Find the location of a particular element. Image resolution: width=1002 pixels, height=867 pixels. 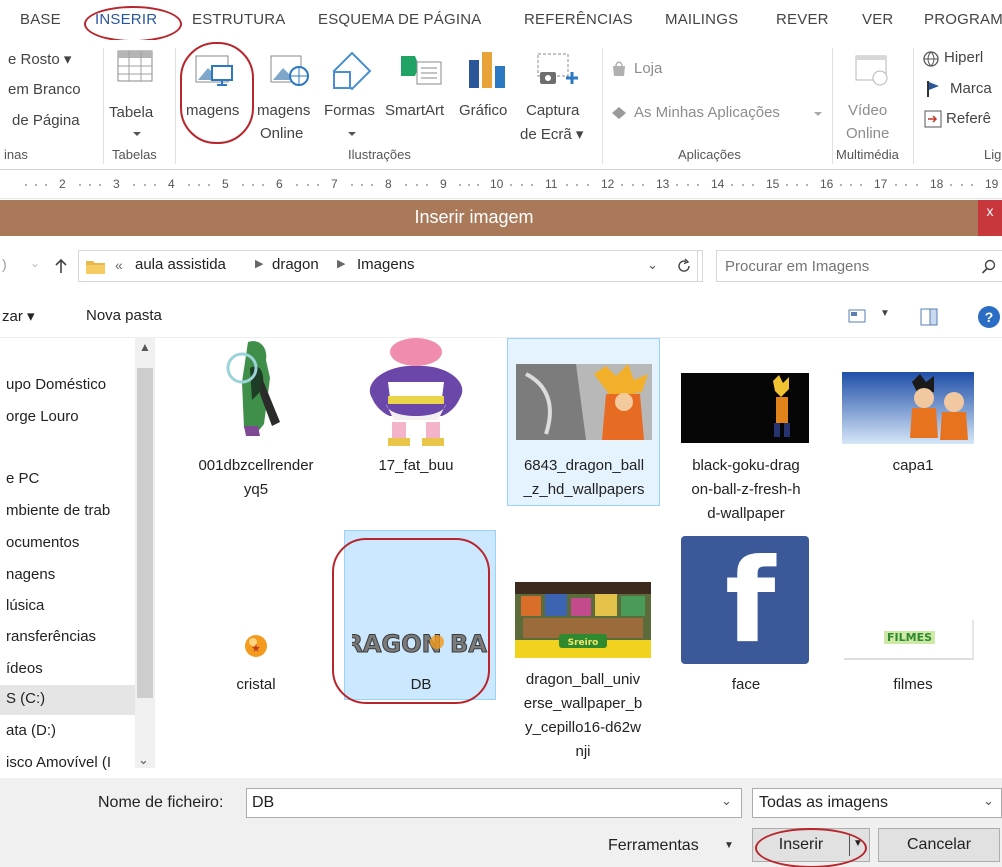

scroll-down-icon: ⌄ is located at coordinates (143, 760).